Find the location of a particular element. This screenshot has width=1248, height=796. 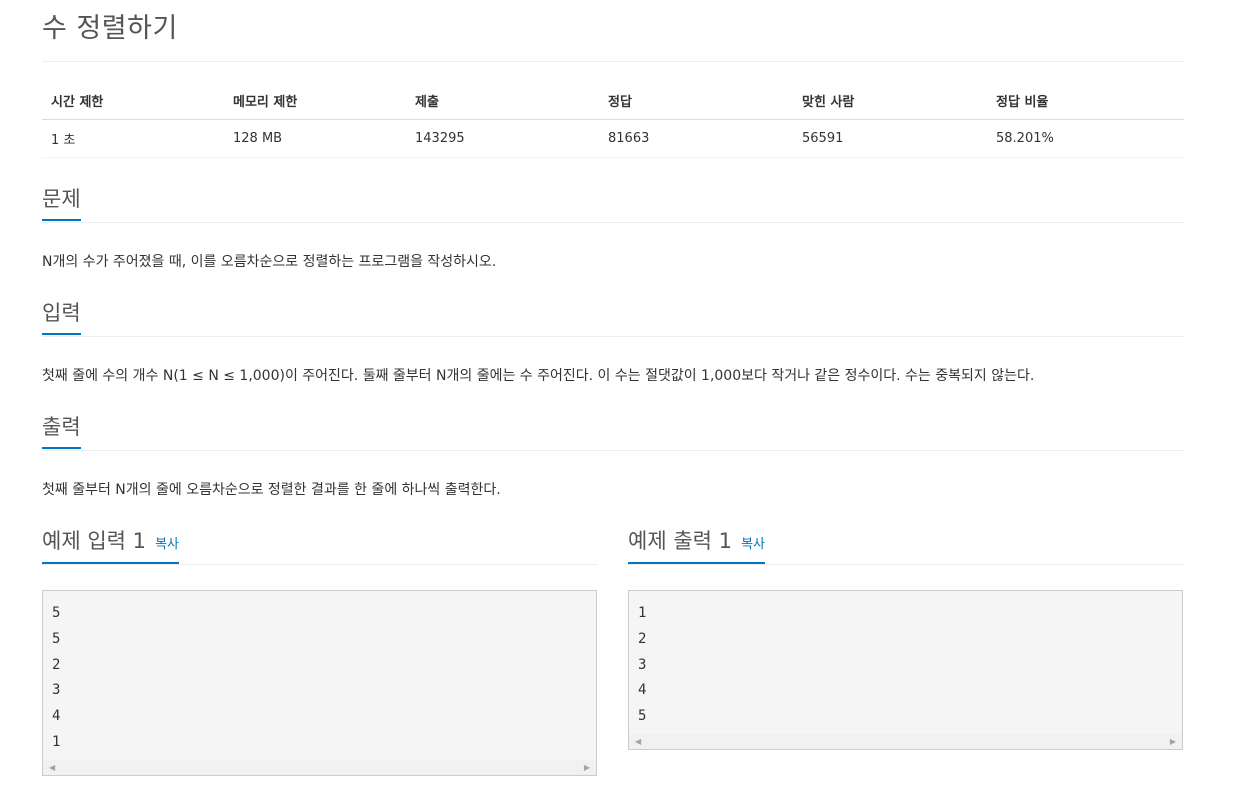

sample-output-header: 예제 출력 1 복사 is located at coordinates (906, 546).